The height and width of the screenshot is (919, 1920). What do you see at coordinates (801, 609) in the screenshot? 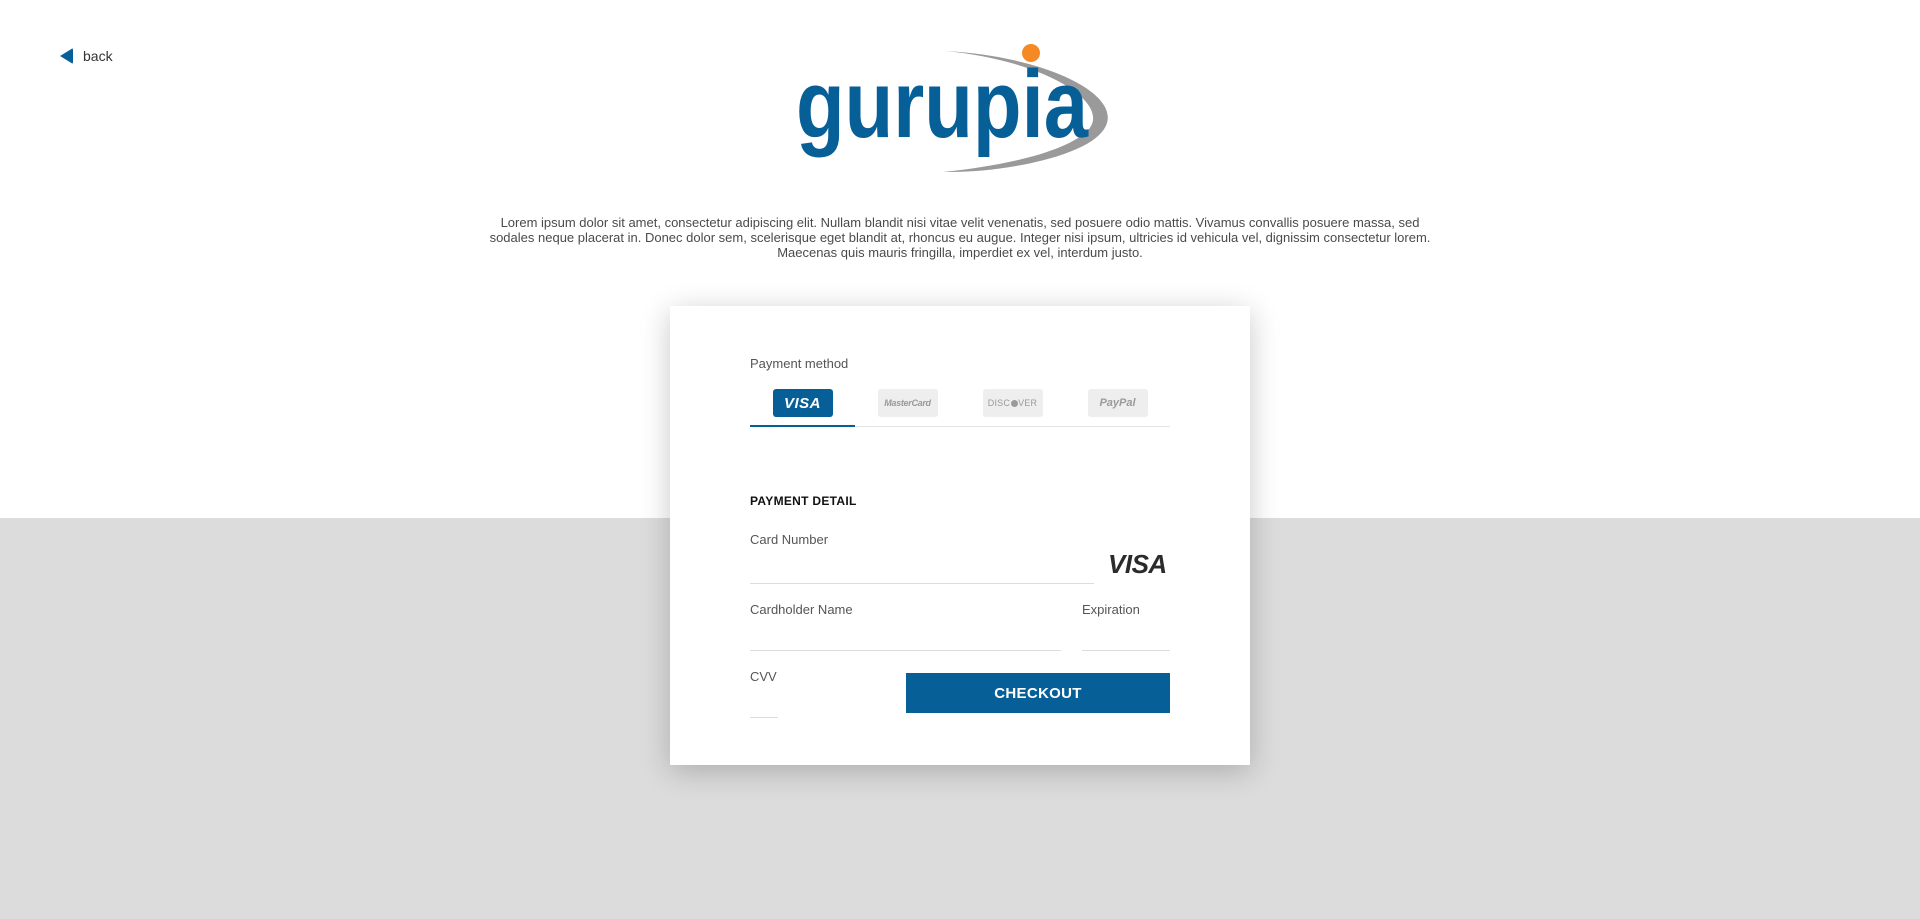
I see `cardholder-name-label: Cardholder Name` at bounding box center [801, 609].